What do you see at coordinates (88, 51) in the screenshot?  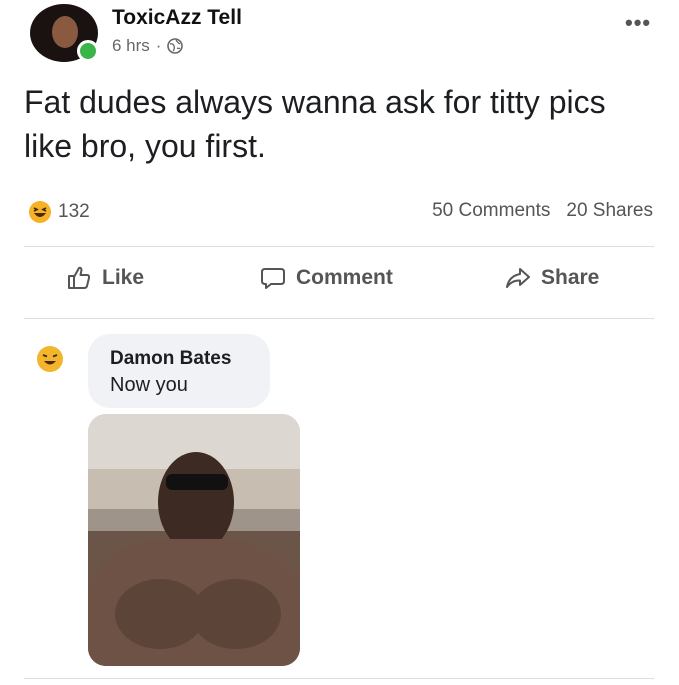 I see `online-status-indicator` at bounding box center [88, 51].